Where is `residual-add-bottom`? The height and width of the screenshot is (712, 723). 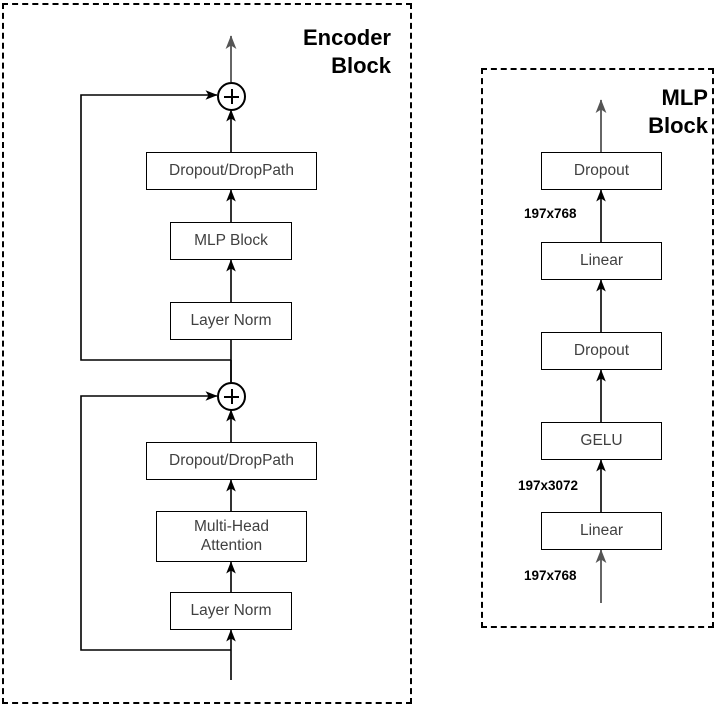 residual-add-bottom is located at coordinates (231, 396).